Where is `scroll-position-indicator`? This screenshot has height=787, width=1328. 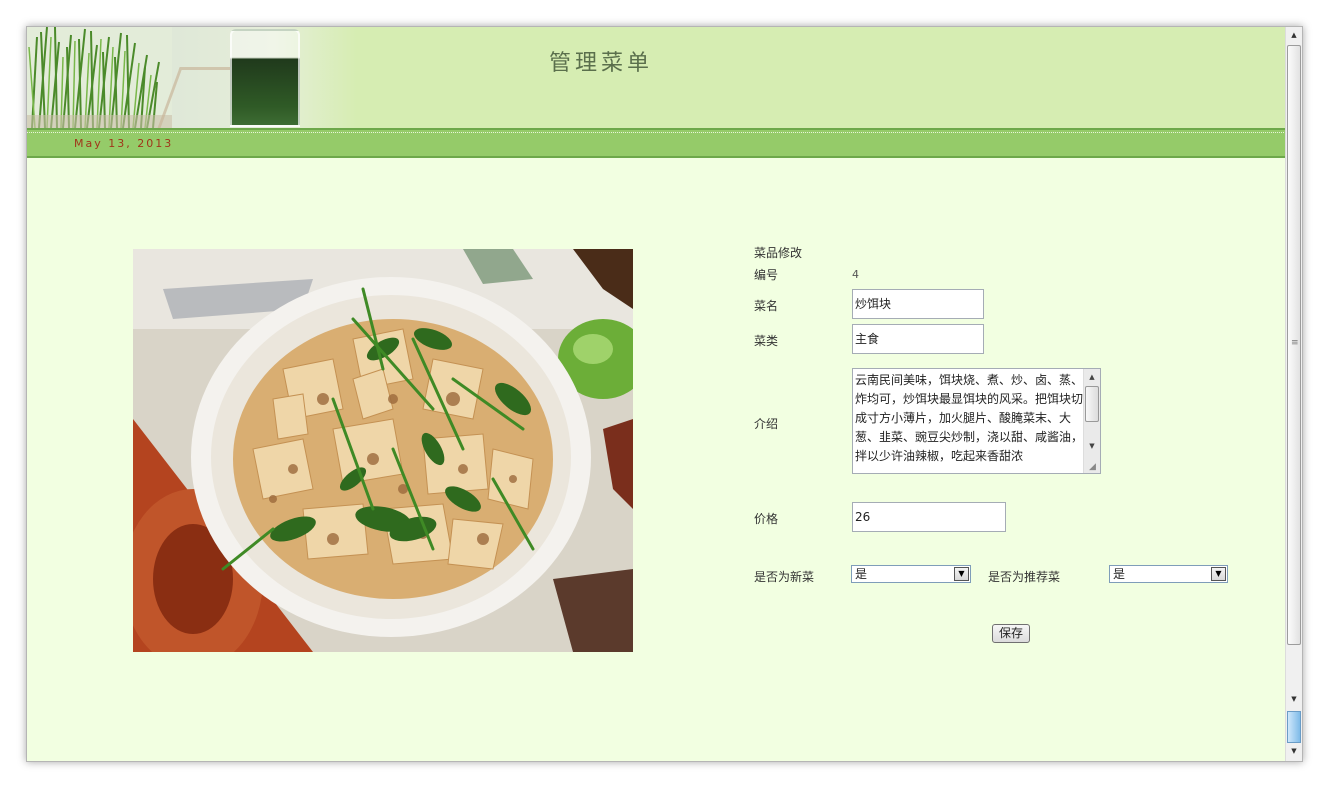
scroll-position-indicator is located at coordinates (1294, 727).